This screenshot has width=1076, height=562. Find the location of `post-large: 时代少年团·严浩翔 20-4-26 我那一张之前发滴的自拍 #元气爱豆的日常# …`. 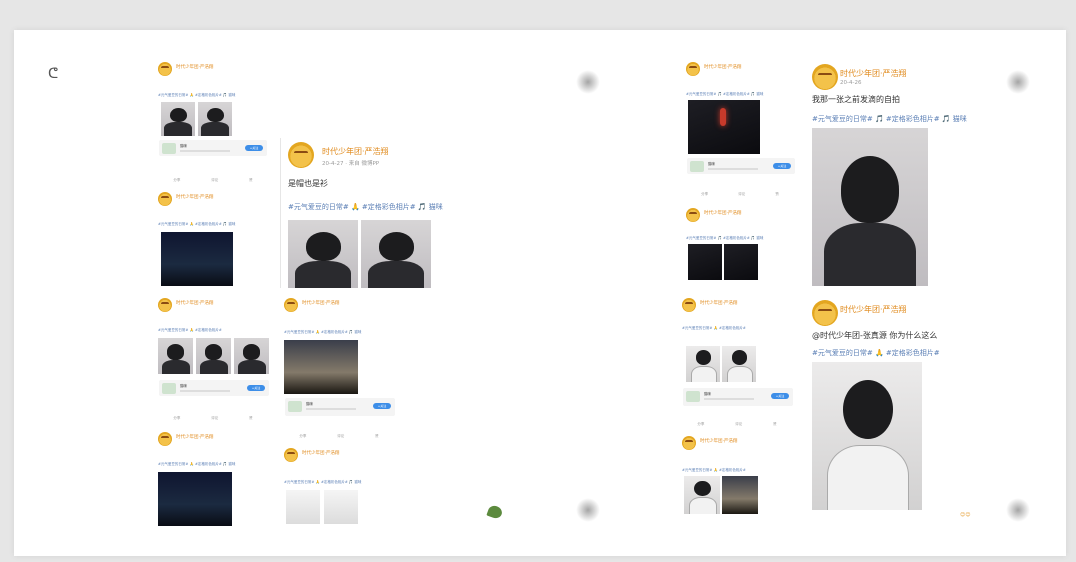

post-large: 时代少年团·严浩翔 20-4-26 我那一张之前发滴的自拍 #元气爱豆的日常# … is located at coordinates (910, 177).